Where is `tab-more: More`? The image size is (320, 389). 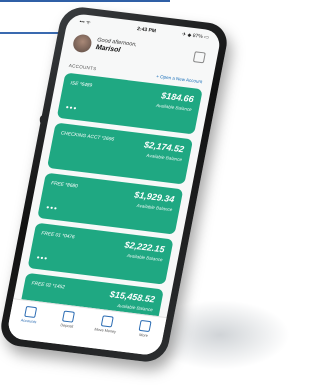 tab-more: More is located at coordinates (144, 329).